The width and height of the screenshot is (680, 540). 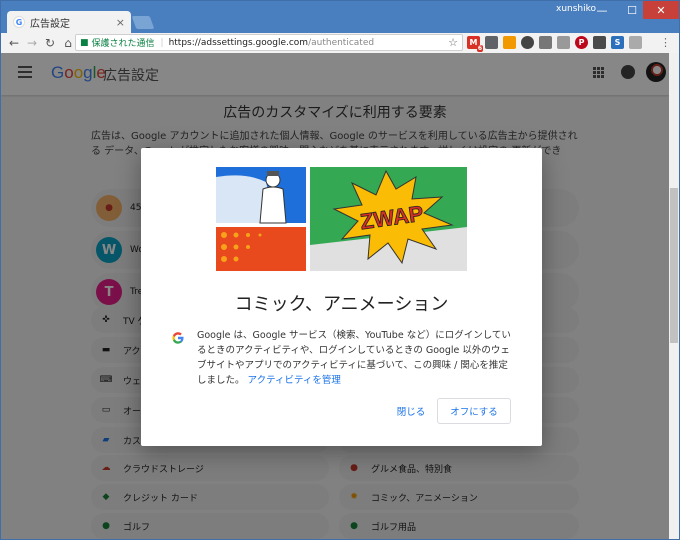 I want to click on google-g-icon, so click(x=178, y=338).